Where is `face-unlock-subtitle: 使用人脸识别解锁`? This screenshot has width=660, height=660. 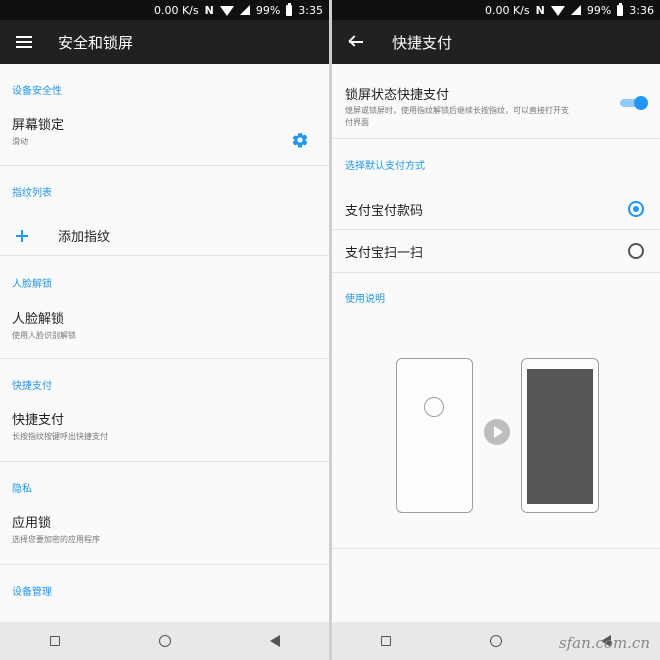 face-unlock-subtitle: 使用人脸识别解锁 is located at coordinates (44, 335).